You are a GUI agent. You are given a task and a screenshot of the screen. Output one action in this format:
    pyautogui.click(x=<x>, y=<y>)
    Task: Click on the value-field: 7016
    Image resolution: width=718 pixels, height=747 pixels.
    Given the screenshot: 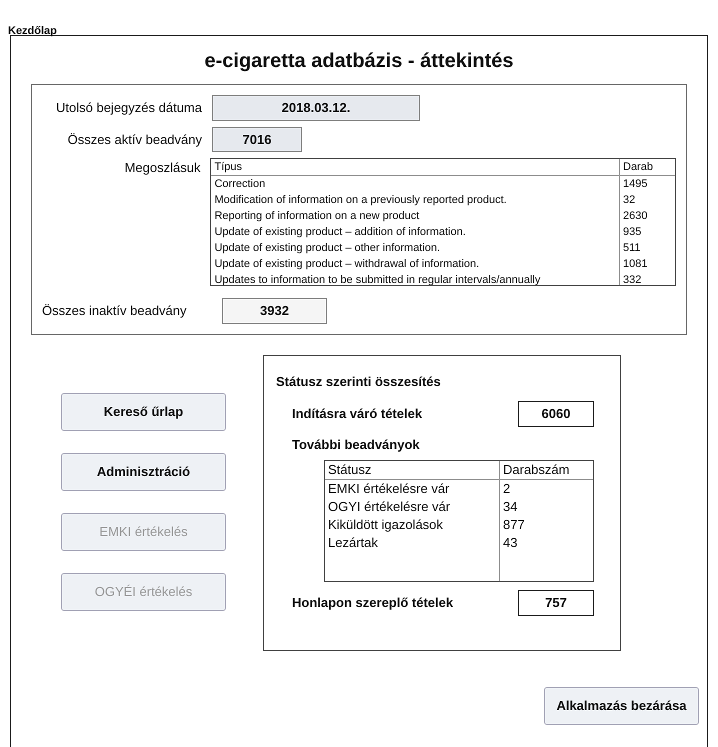 What is the action you would take?
    pyautogui.click(x=257, y=139)
    